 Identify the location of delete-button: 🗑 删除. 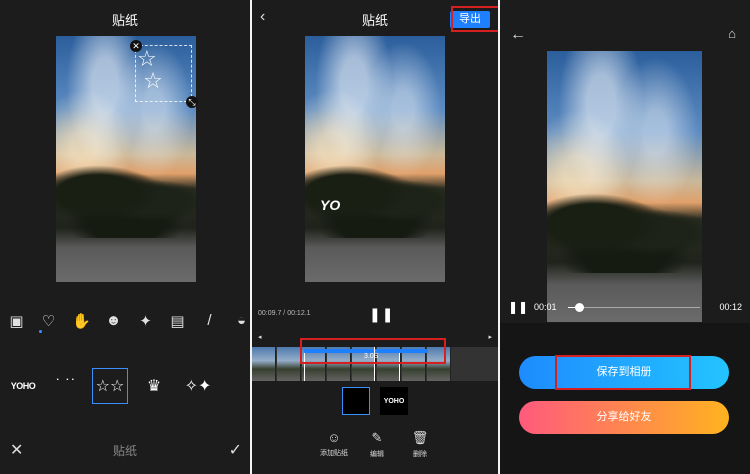
(420, 444).